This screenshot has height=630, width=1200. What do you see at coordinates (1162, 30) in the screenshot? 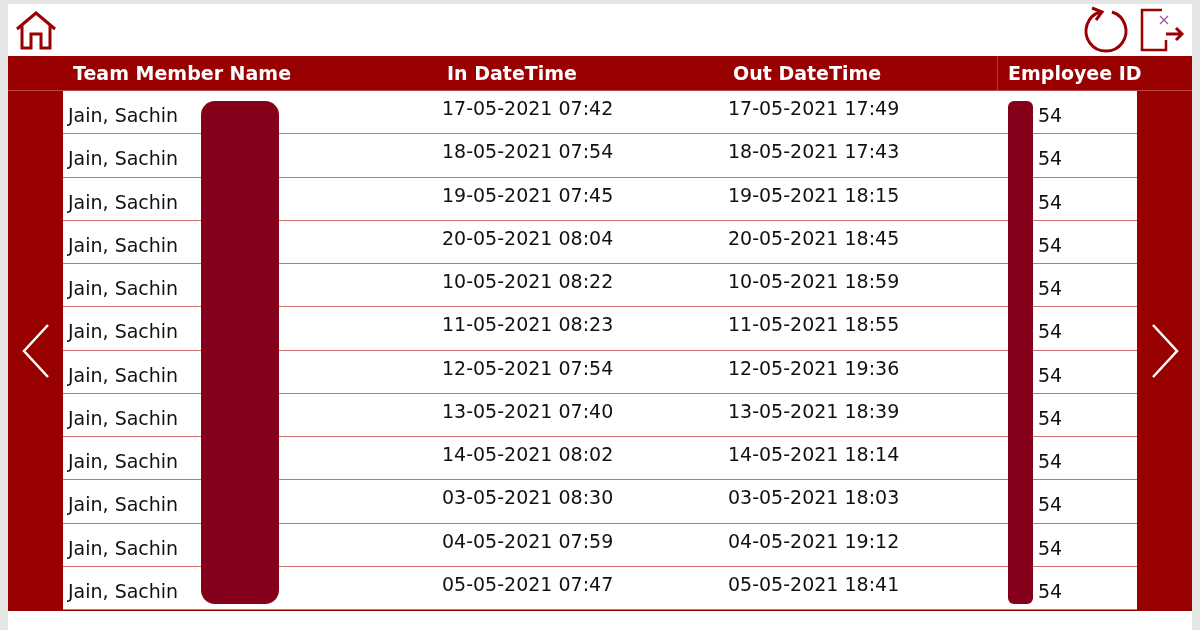
I see `exit-icon` at bounding box center [1162, 30].